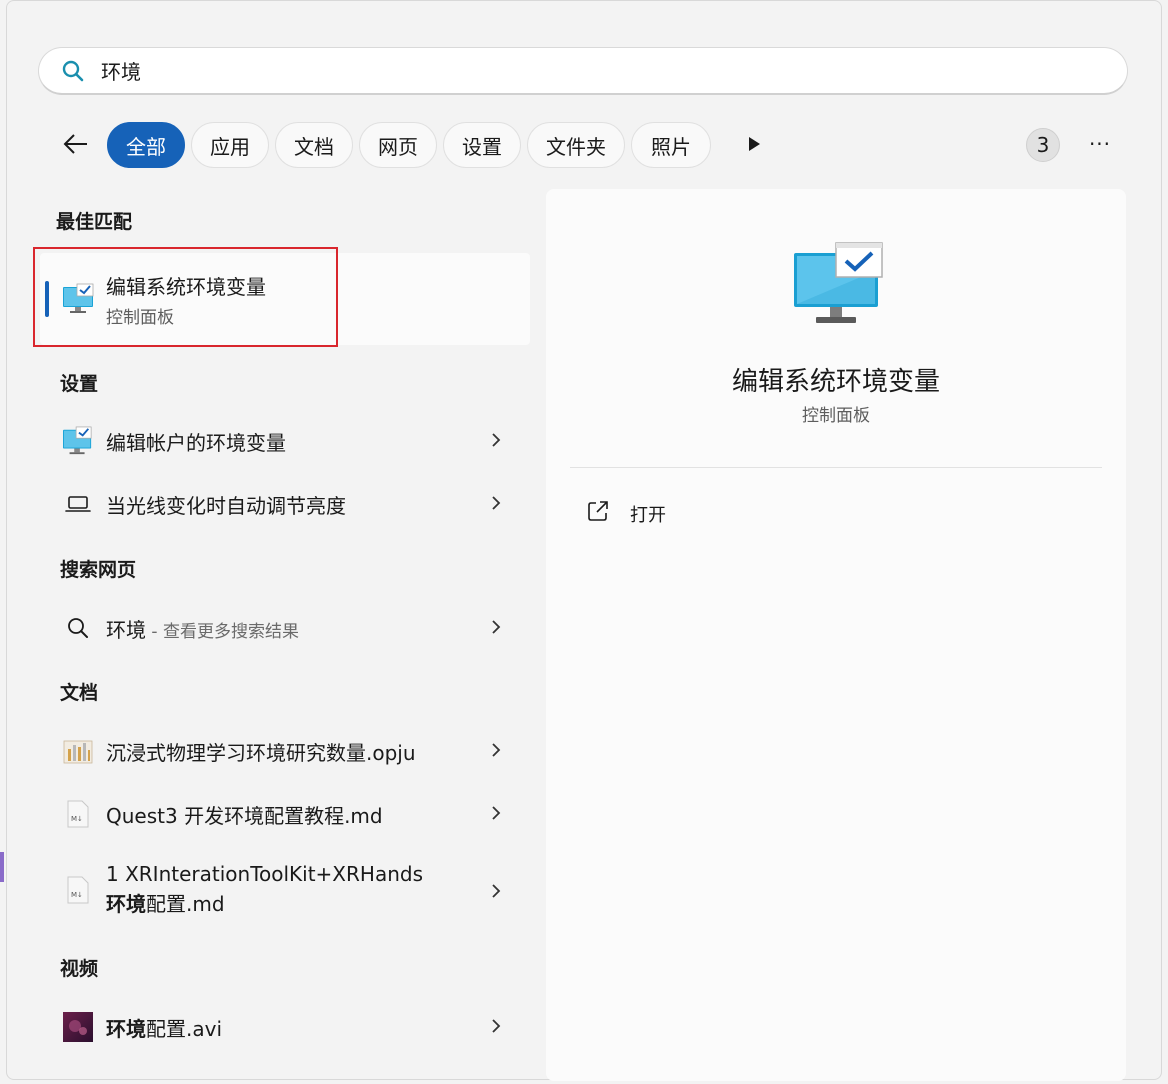 Image resolution: width=1168 pixels, height=1084 pixels. What do you see at coordinates (196, 443) in the screenshot?
I see `settings-item-label: 编辑帐户的环境变量` at bounding box center [196, 443].